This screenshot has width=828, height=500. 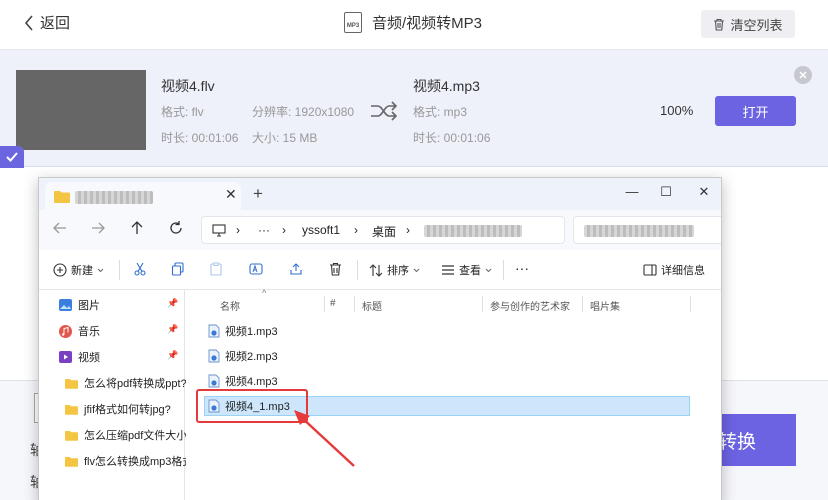 I want to click on new-label: 新建, so click(x=82, y=271).